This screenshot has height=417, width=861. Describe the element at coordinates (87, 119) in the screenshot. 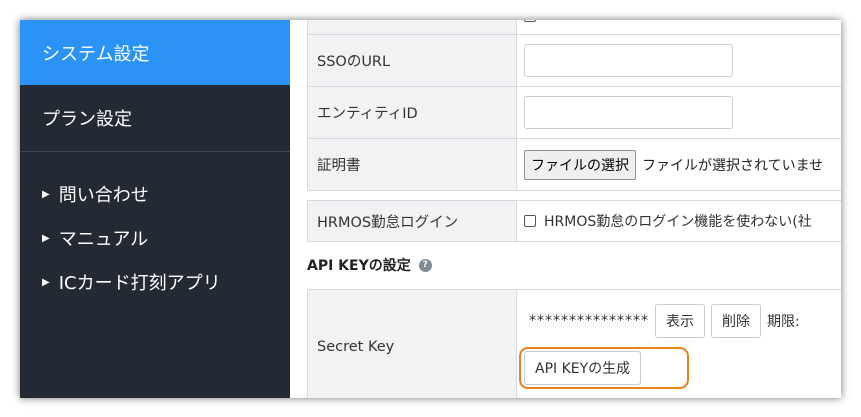

I see `sidebar-item-label: プラン設定` at that location.